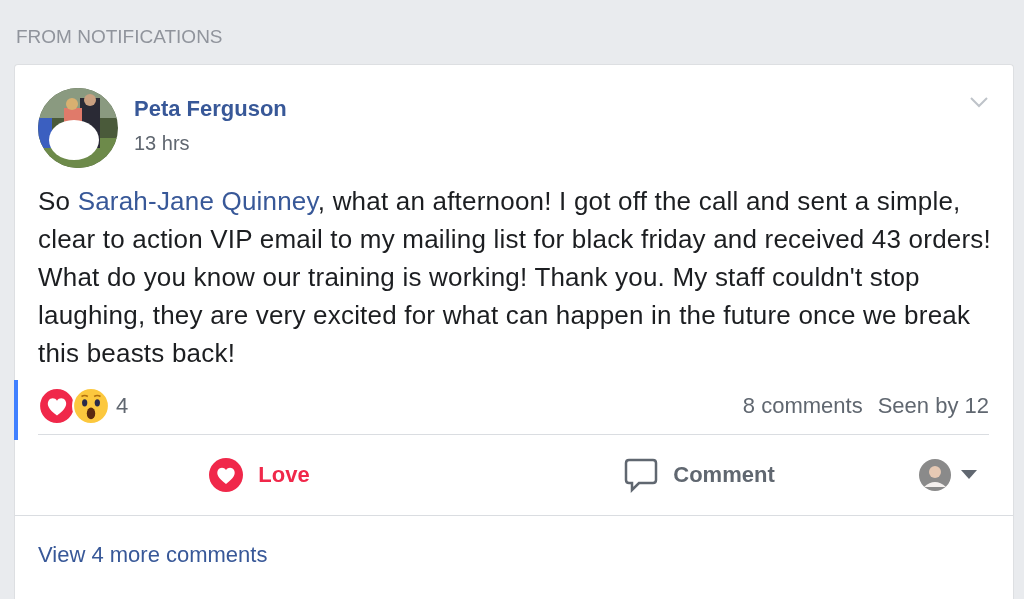  What do you see at coordinates (802, 406) in the screenshot?
I see `comment-count: 8 comments` at bounding box center [802, 406].